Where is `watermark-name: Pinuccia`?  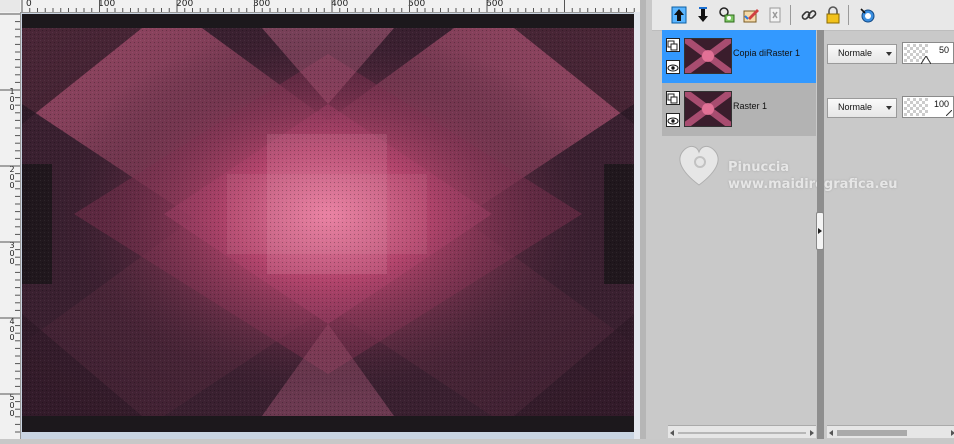
watermark-name: Pinuccia is located at coordinates (759, 167).